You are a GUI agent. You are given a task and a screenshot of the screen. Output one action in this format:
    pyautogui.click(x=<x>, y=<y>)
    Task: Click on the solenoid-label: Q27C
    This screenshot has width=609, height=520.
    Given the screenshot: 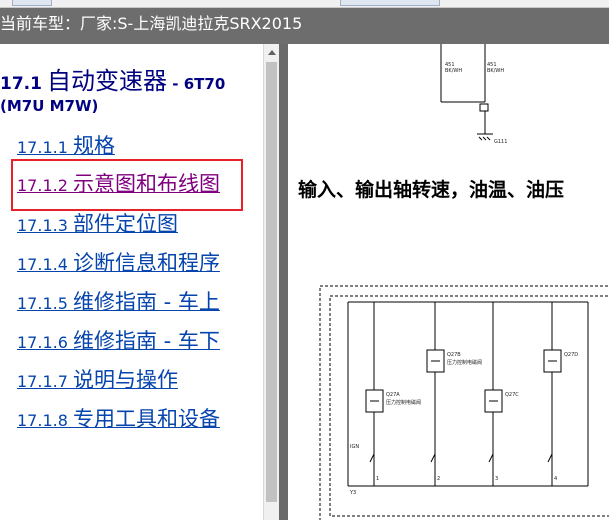 What is the action you would take?
    pyautogui.click(x=512, y=395)
    